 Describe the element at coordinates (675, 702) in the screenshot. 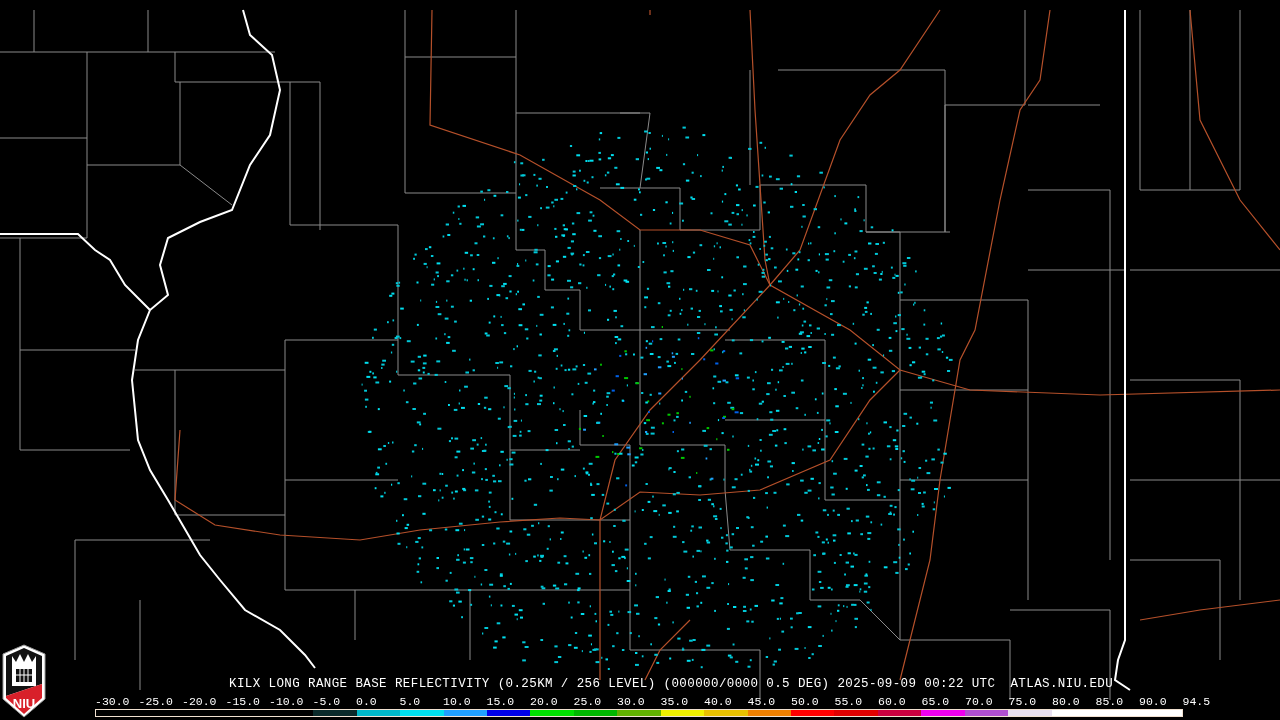

I see `scale-label: 35.0` at that location.